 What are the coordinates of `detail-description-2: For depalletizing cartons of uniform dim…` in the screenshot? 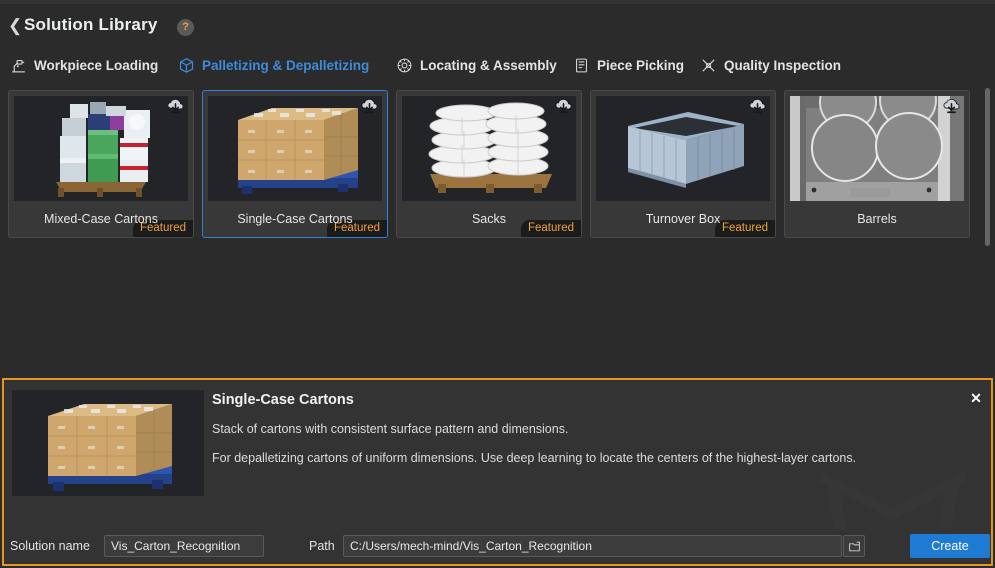 It's located at (534, 458).